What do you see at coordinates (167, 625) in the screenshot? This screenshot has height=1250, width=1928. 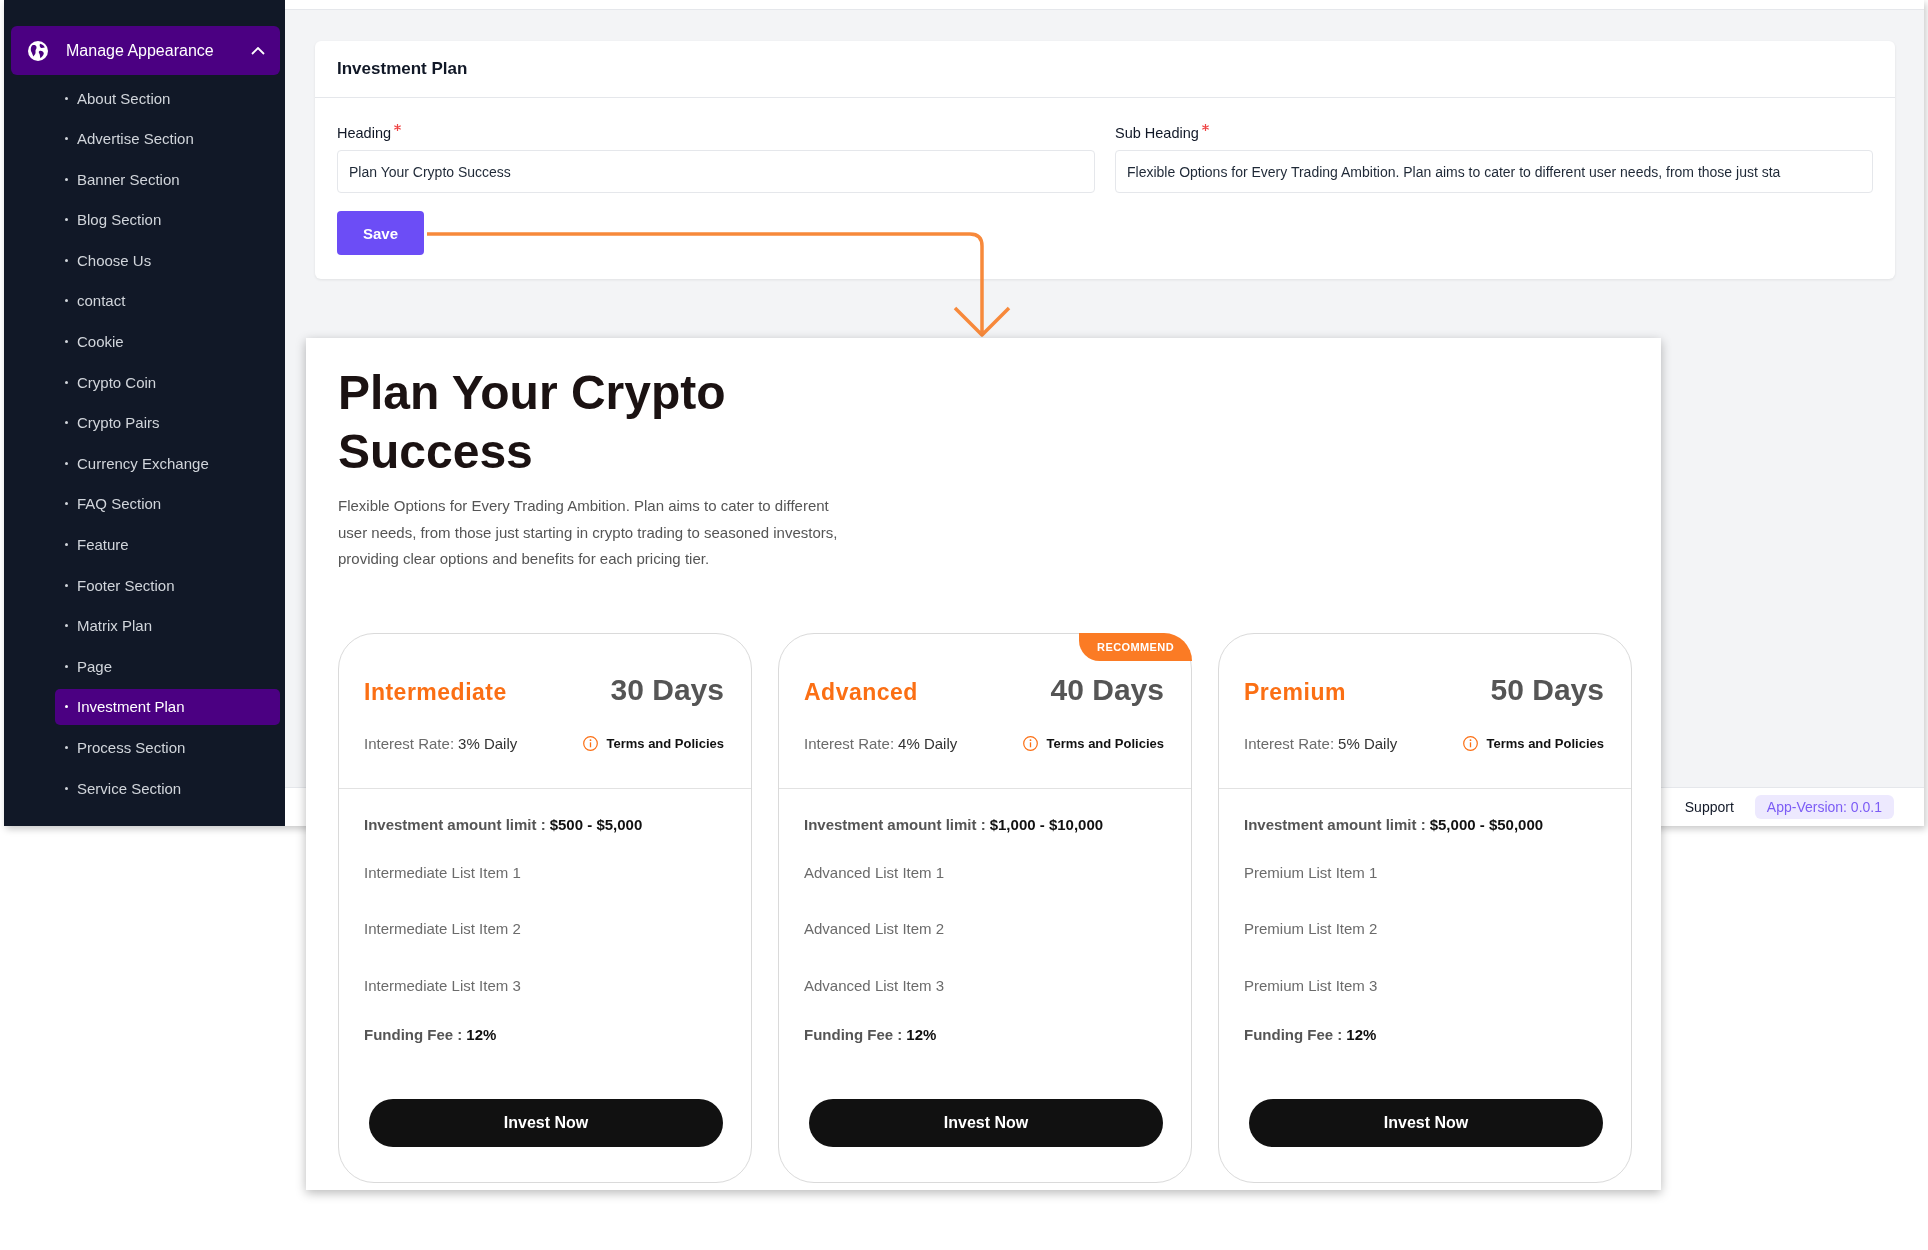 I see `sidebar-item: Matrix Plan` at bounding box center [167, 625].